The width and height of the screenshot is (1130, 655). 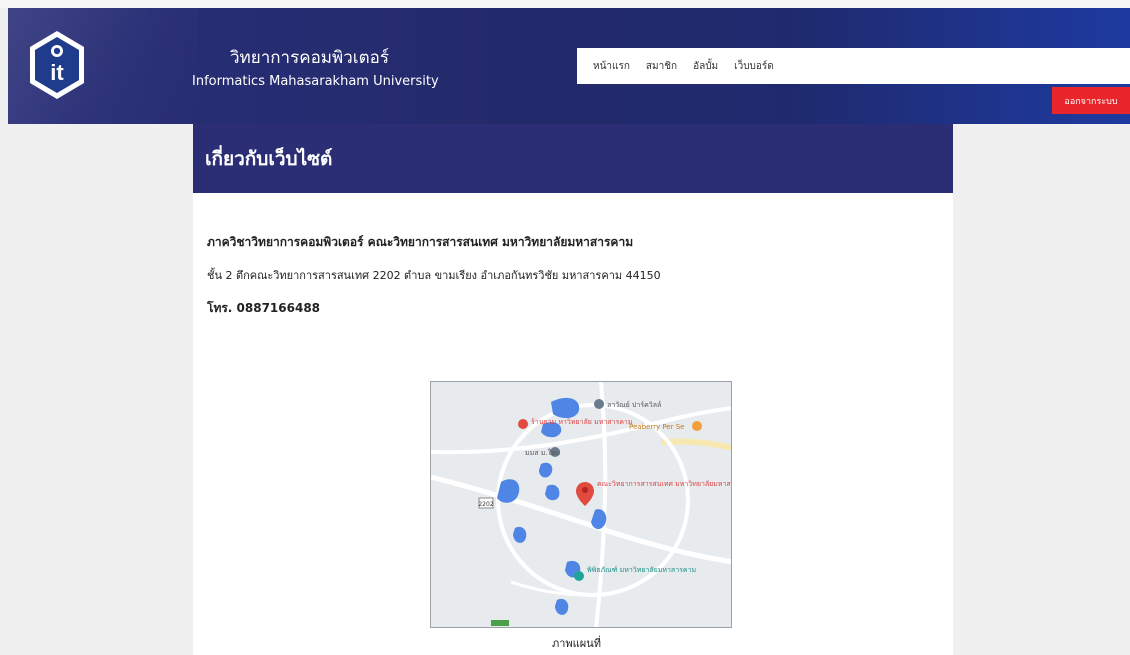 What do you see at coordinates (853, 66) in the screenshot?
I see `main-navigation: หน้าแรก สมาชิก อัลบั้ม เว็บบอร์ด` at bounding box center [853, 66].